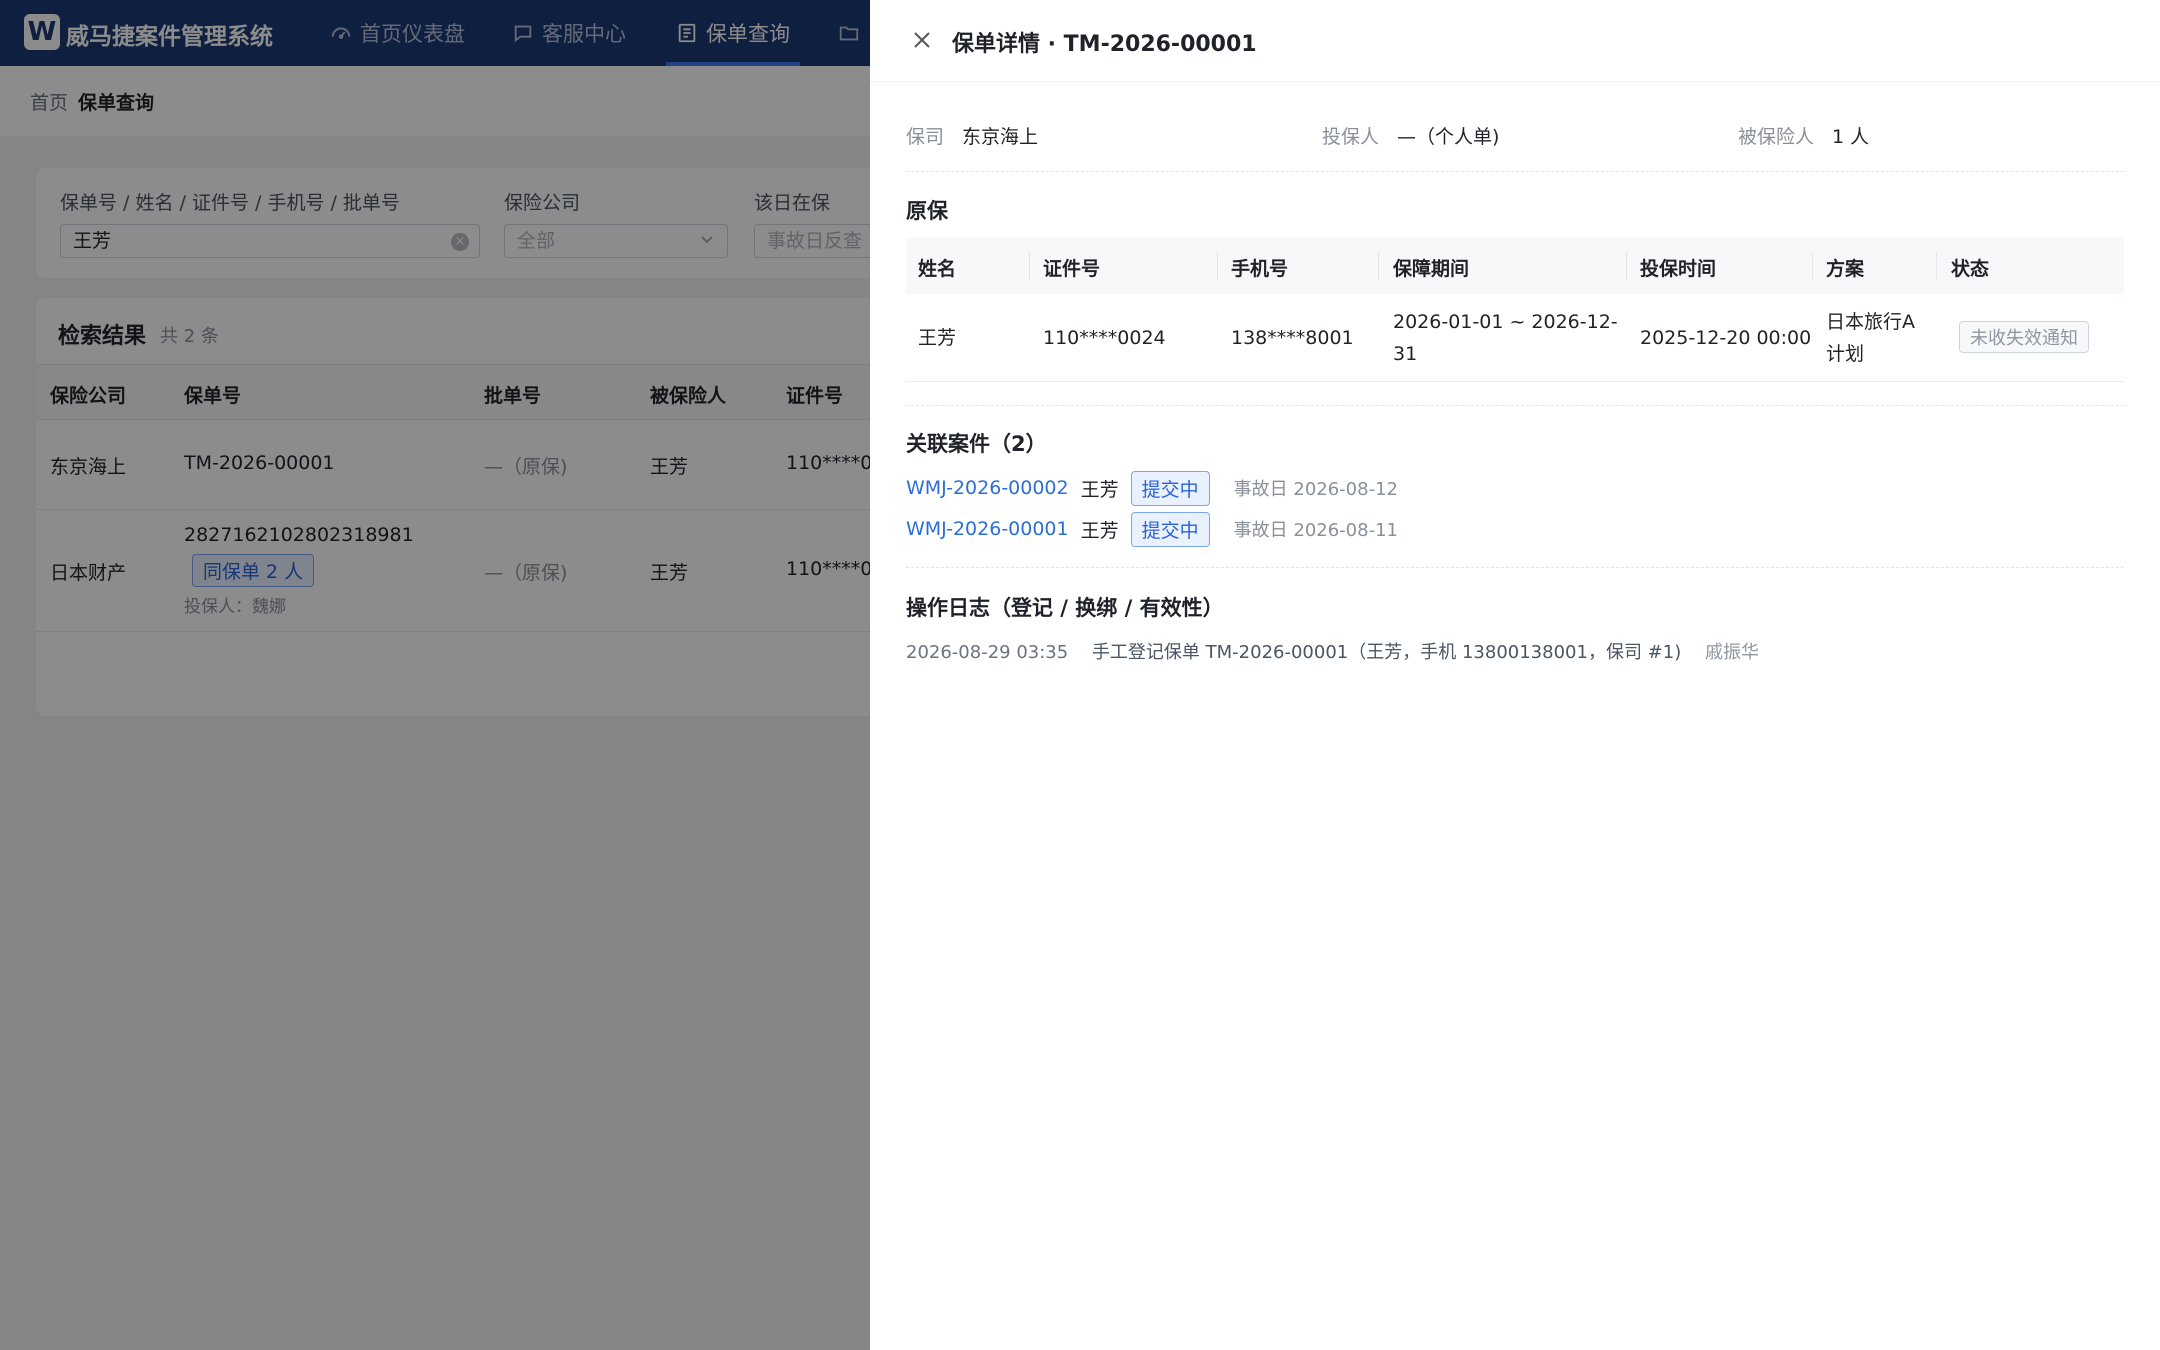 The width and height of the screenshot is (2160, 1350). What do you see at coordinates (1104, 338) in the screenshot?
I see `cell-id-no: 110****0024` at bounding box center [1104, 338].